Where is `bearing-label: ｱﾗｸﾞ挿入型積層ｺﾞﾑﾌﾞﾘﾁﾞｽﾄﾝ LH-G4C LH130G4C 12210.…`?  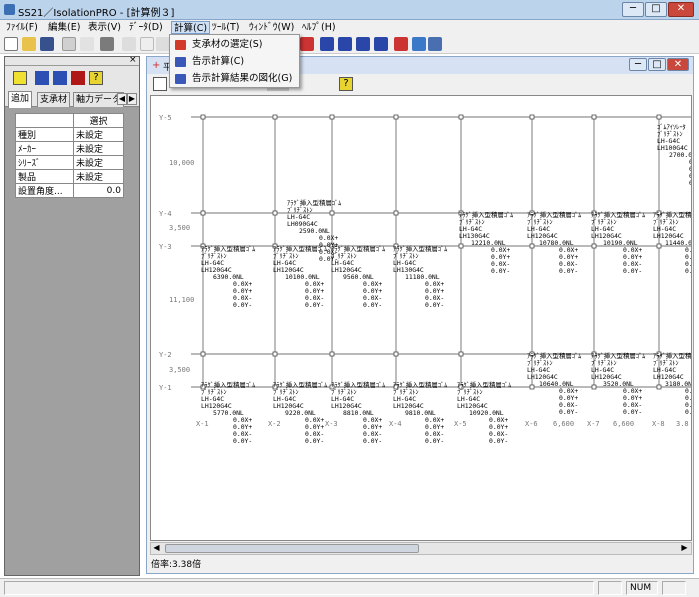
bearing-label: ｱﾗｸﾞ挿入型積層ｺﾞﾑﾌﾞﾘﾁﾞｽﾄﾝ LH-G4C LH130G4C 12210.… is located at coordinates (486, 242).